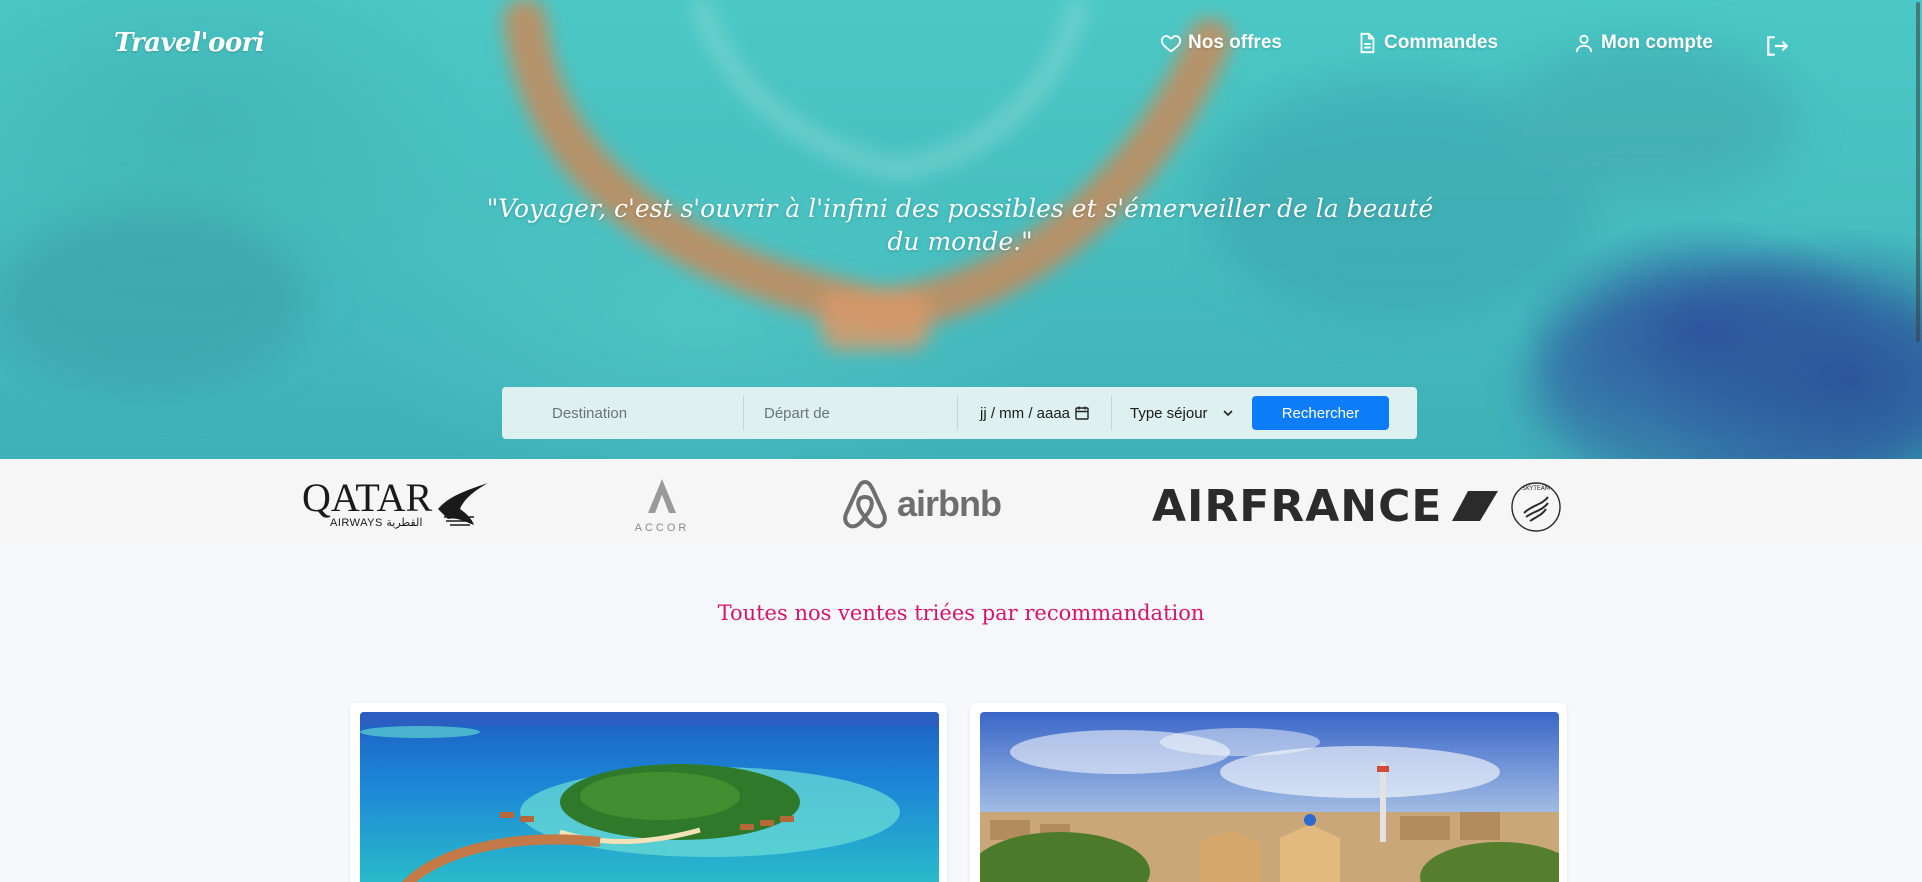 Image resolution: width=1922 pixels, height=882 pixels. What do you see at coordinates (1320, 413) in the screenshot?
I see `search-button: Rechercher` at bounding box center [1320, 413].